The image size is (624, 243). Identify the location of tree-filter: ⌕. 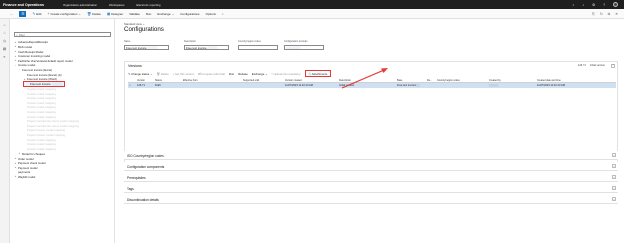
(62, 34).